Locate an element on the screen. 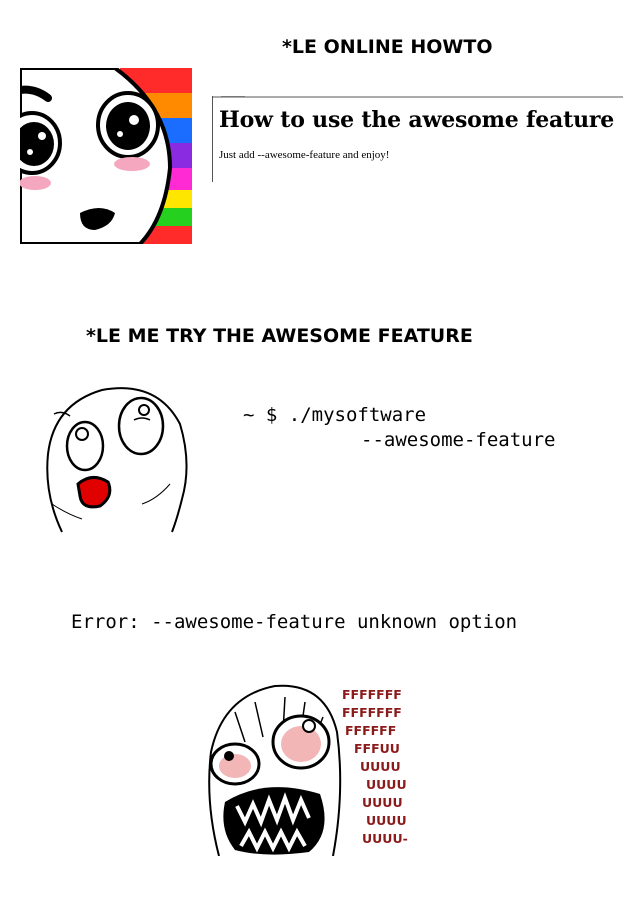 The image size is (640, 900). rage-line-9: UUUU- is located at coordinates (385, 838).